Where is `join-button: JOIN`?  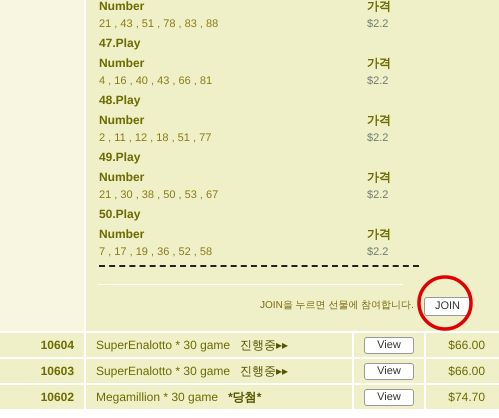
join-button: JOIN is located at coordinates (447, 306).